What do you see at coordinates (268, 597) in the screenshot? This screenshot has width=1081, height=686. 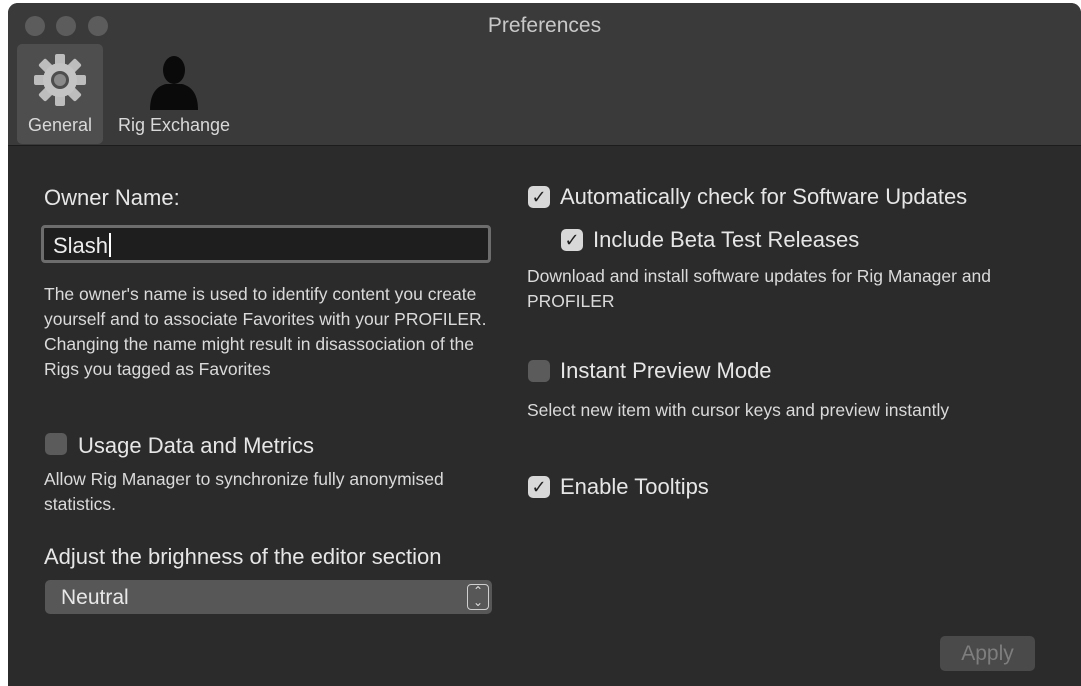 I see `brightness-select: Neutral ⌃ ⌄` at bounding box center [268, 597].